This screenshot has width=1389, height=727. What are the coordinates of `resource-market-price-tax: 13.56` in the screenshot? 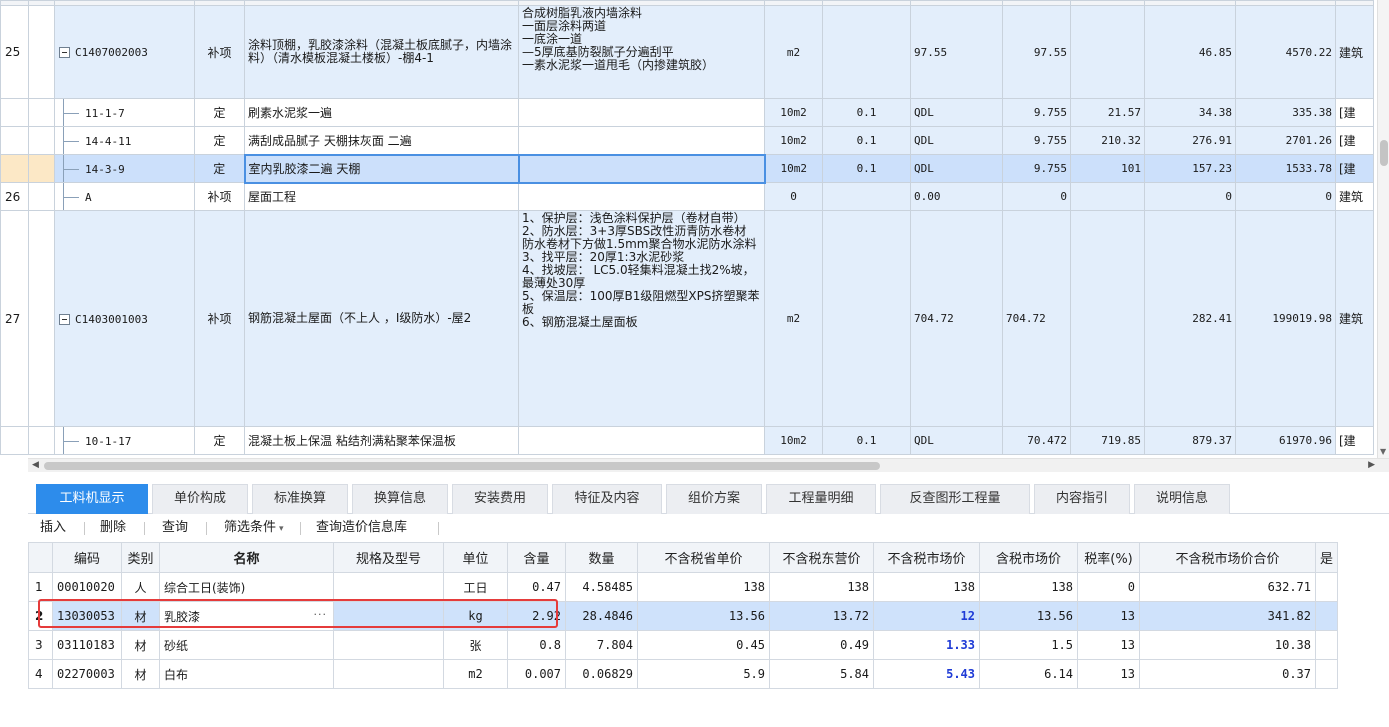 It's located at (1028, 616).